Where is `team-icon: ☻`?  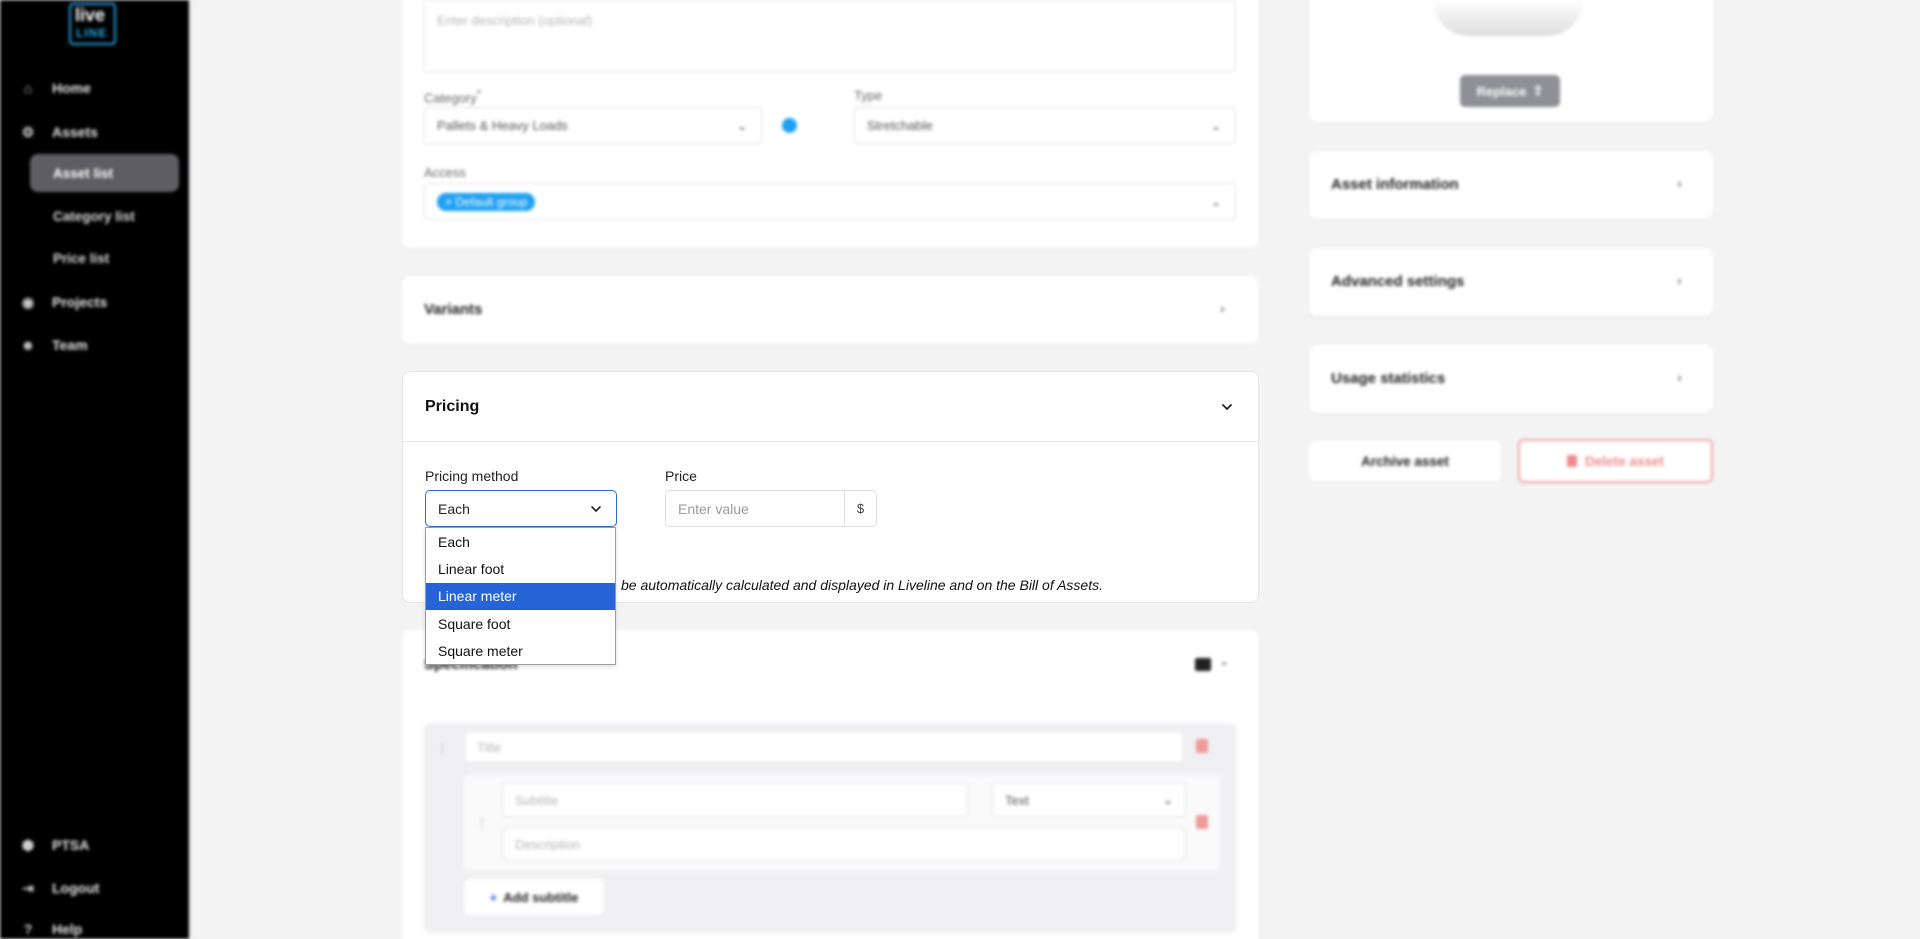 team-icon: ☻ is located at coordinates (28, 345).